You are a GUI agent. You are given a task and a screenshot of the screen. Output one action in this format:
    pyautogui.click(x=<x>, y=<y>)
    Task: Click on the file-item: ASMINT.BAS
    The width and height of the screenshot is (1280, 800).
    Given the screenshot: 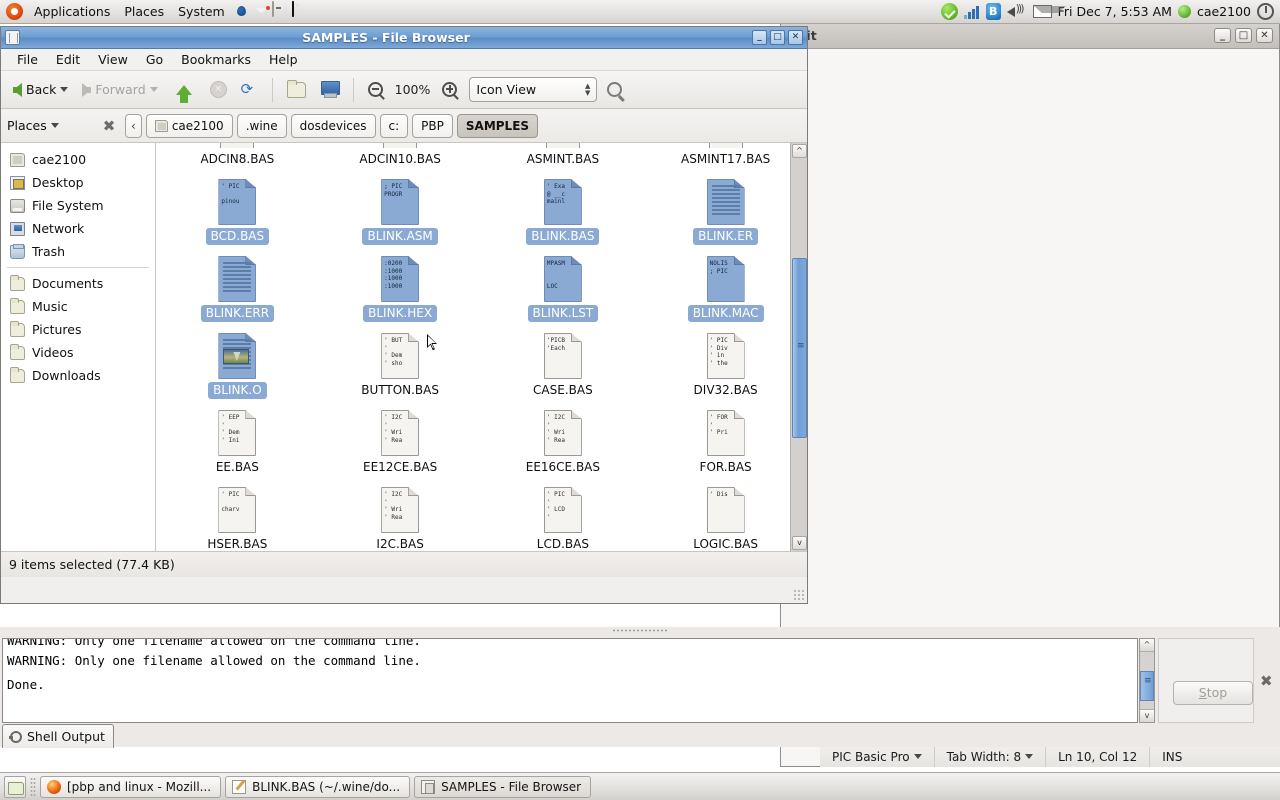 What is the action you would take?
    pyautogui.click(x=563, y=159)
    